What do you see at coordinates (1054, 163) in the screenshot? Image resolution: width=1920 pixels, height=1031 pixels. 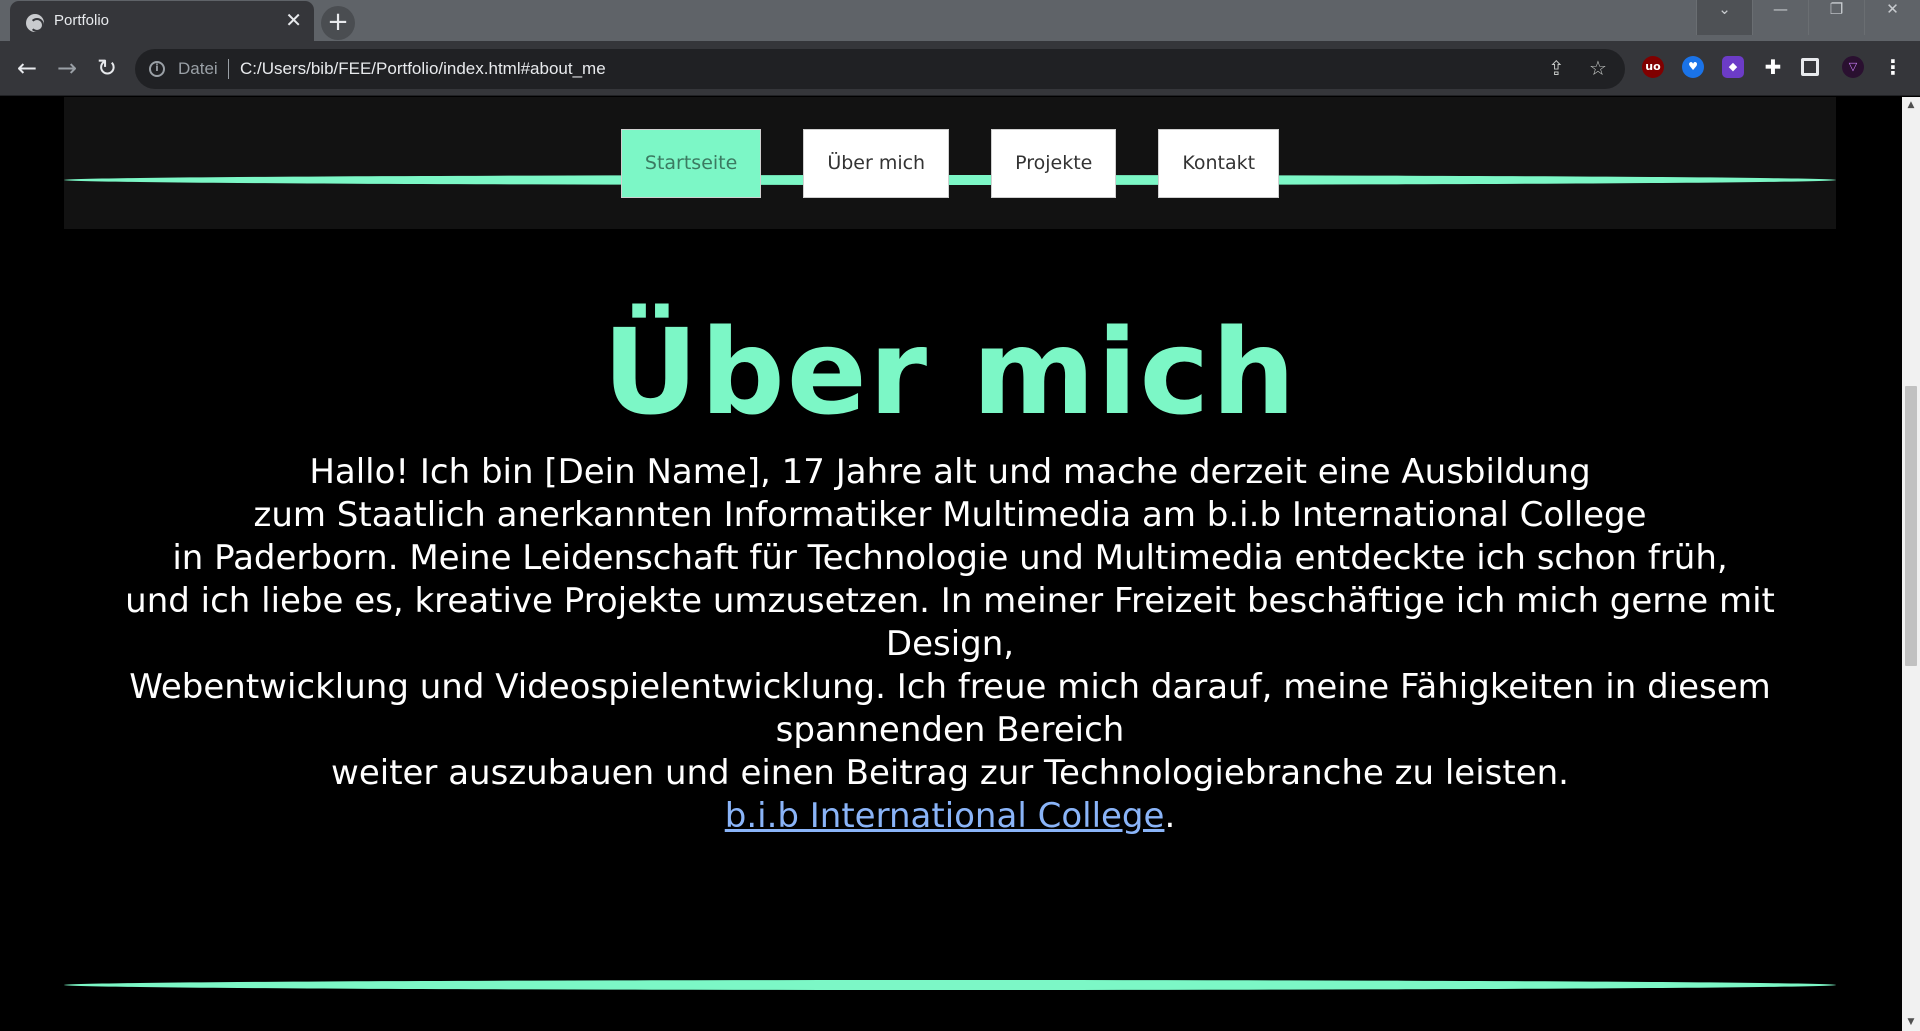 I see `nav-item-projekte: Projekte` at bounding box center [1054, 163].